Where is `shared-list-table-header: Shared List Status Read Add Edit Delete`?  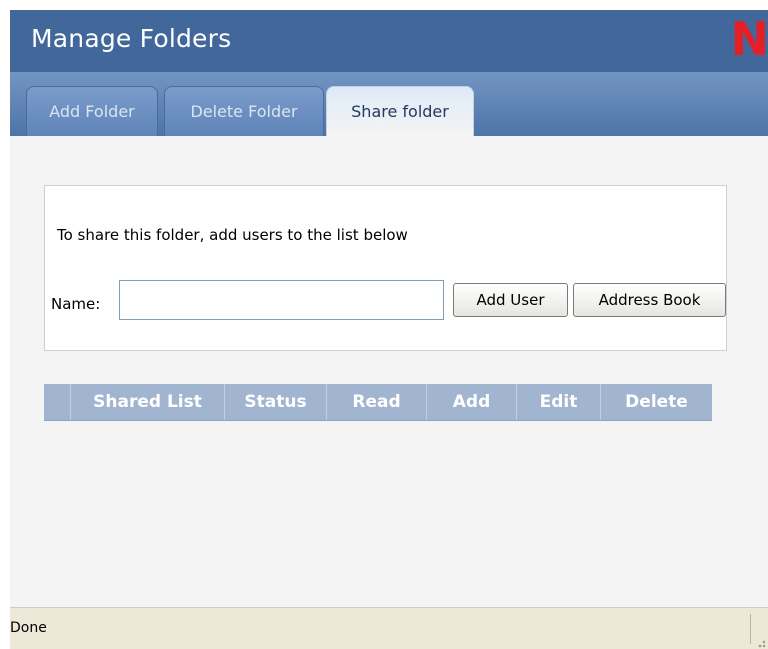
shared-list-table-header: Shared List Status Read Add Edit Delete is located at coordinates (378, 402).